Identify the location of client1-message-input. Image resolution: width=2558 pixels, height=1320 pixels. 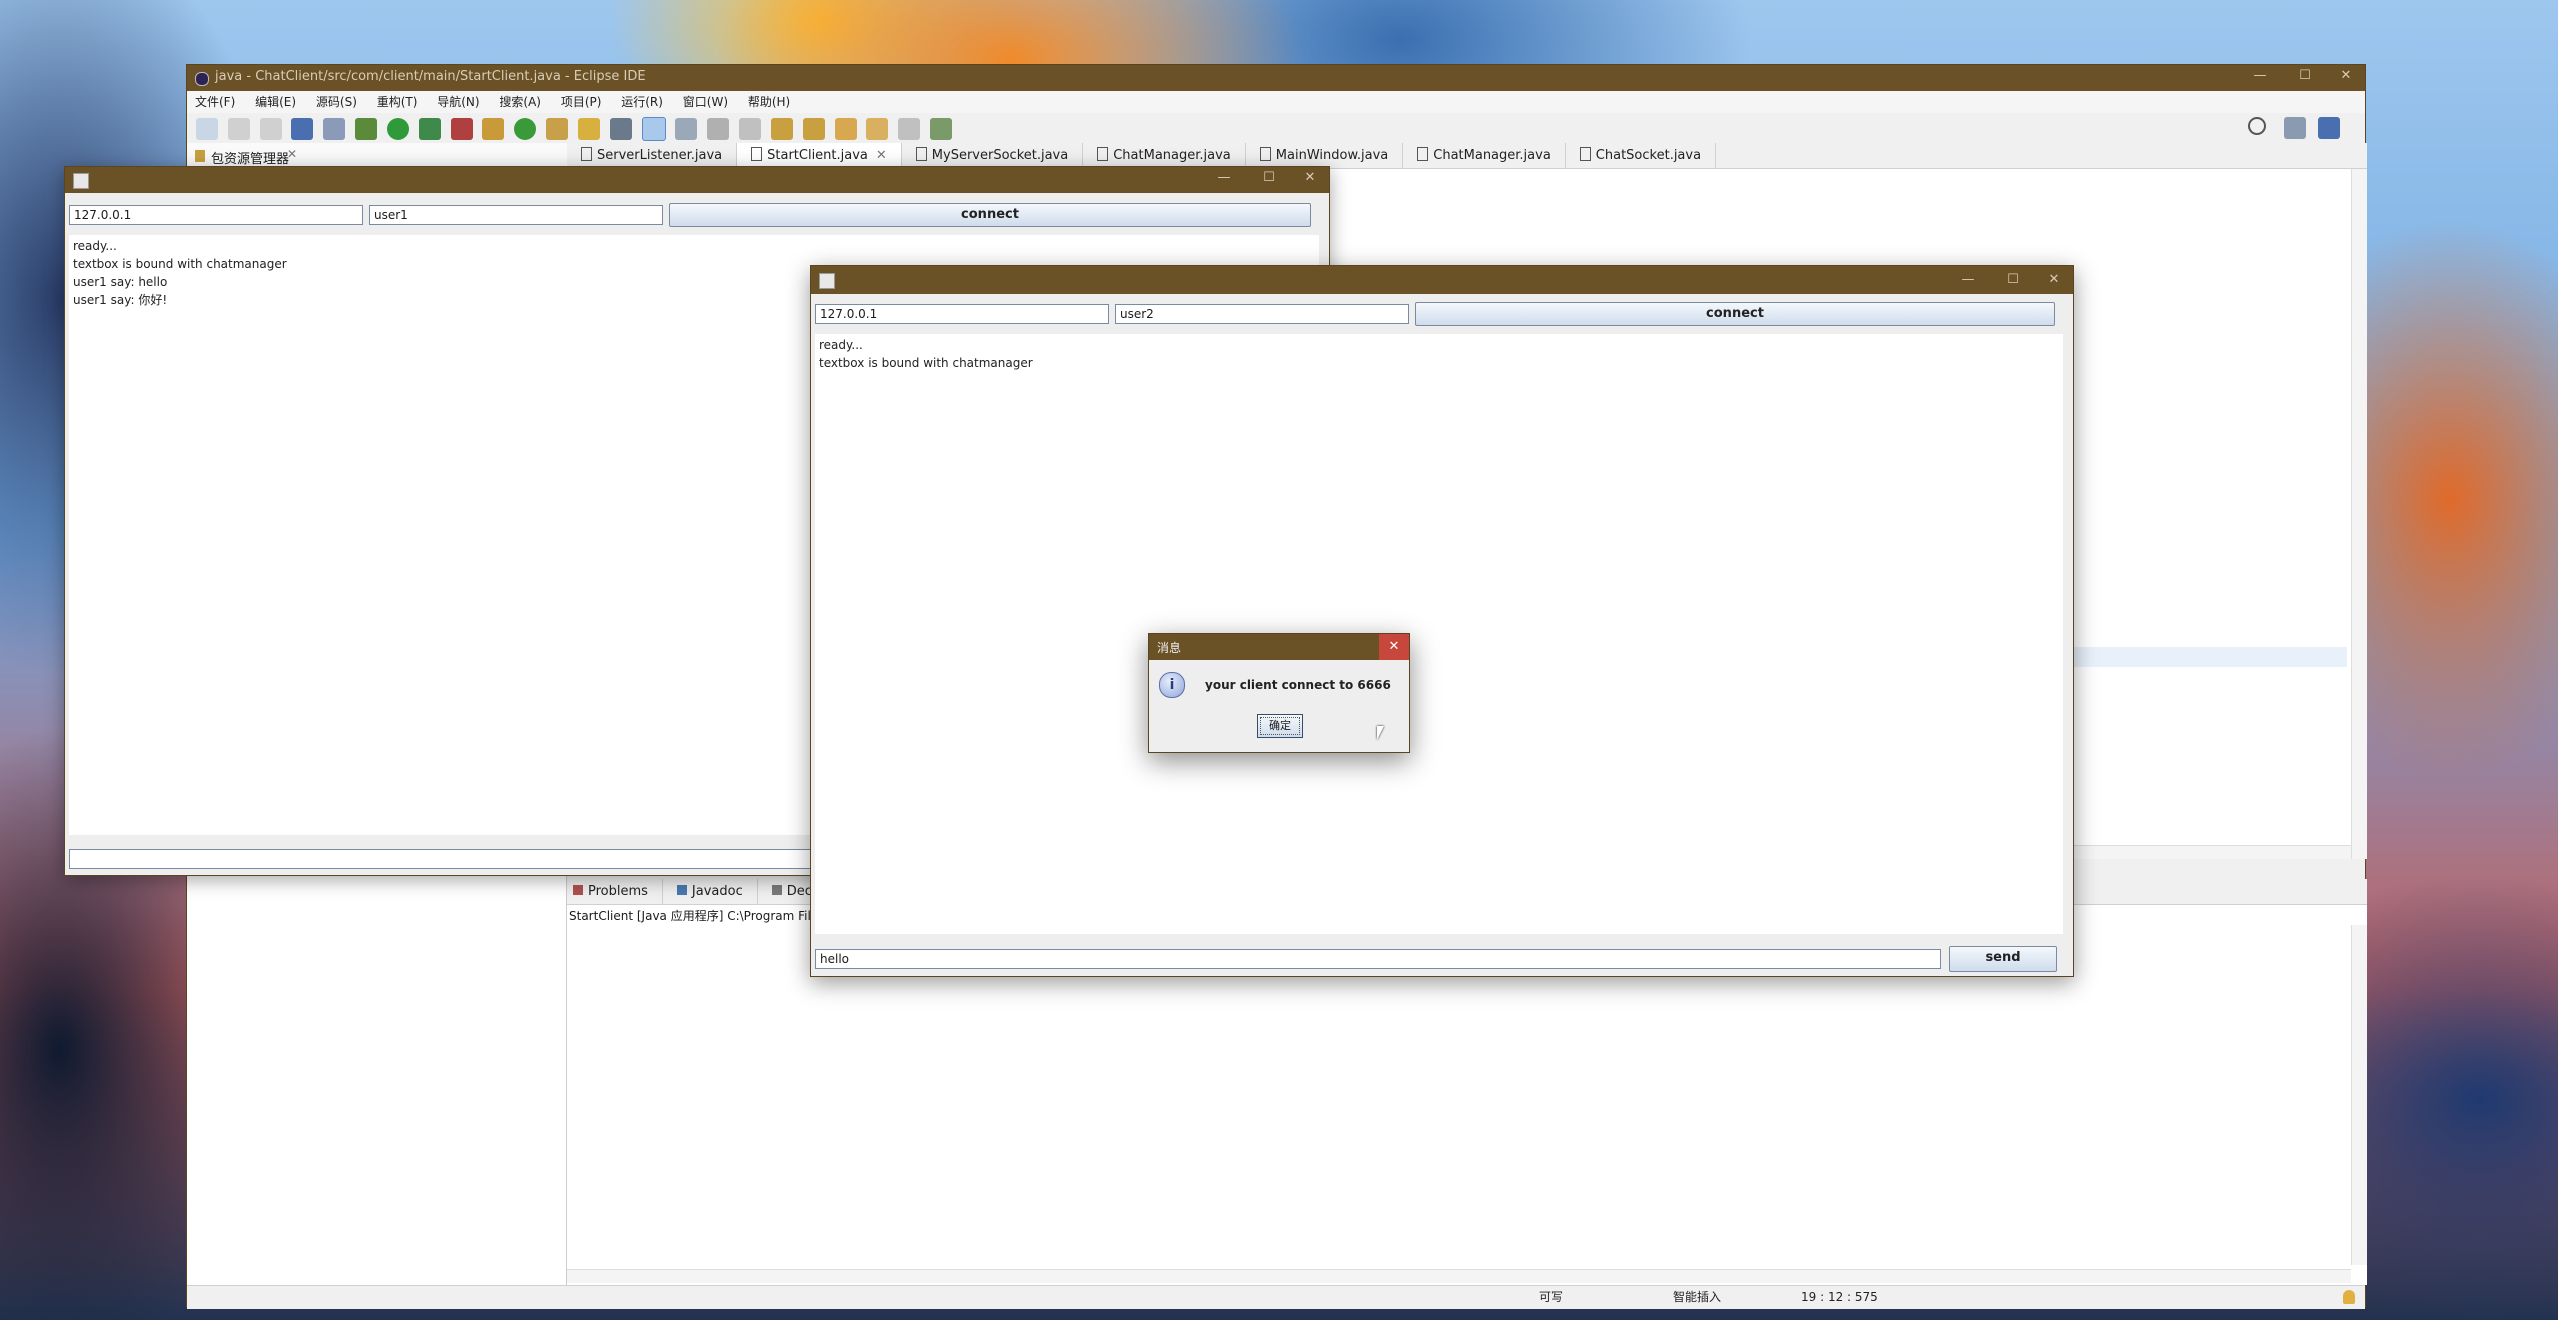
(449, 859).